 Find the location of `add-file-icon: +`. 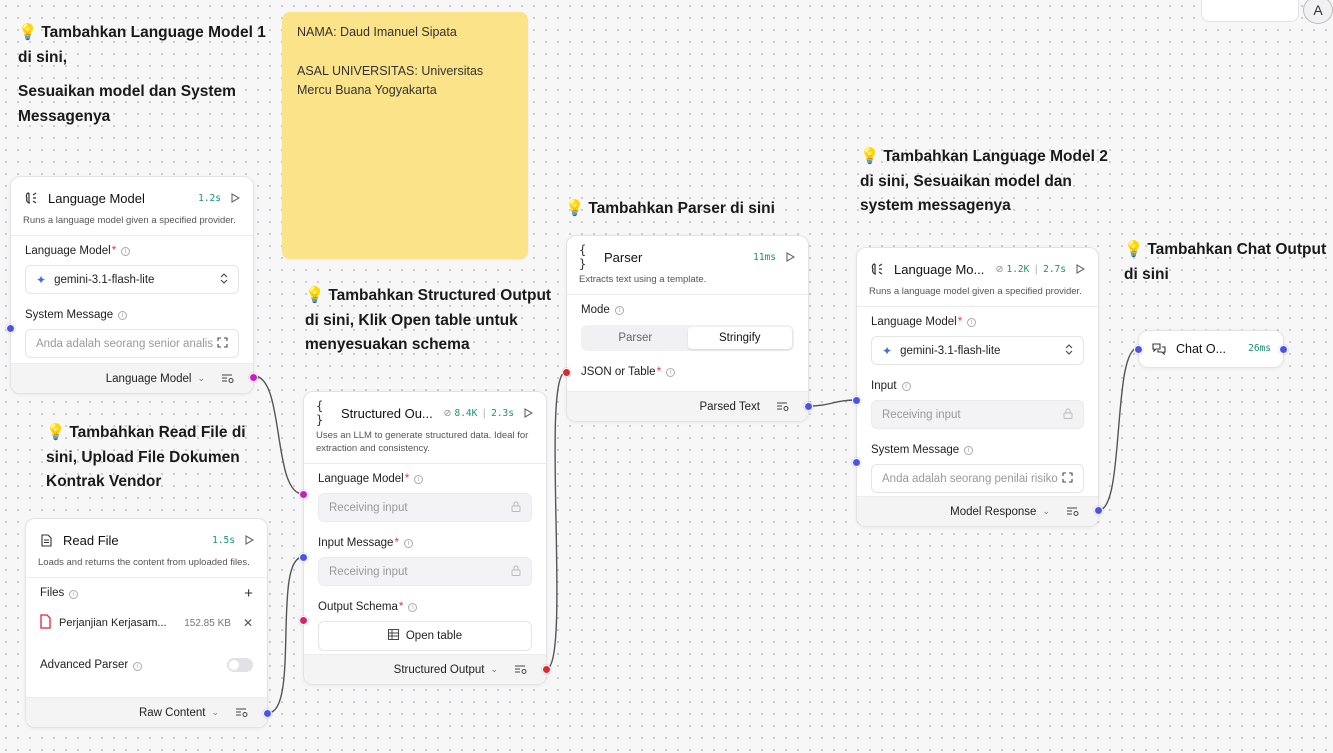

add-file-icon: + is located at coordinates (248, 593).